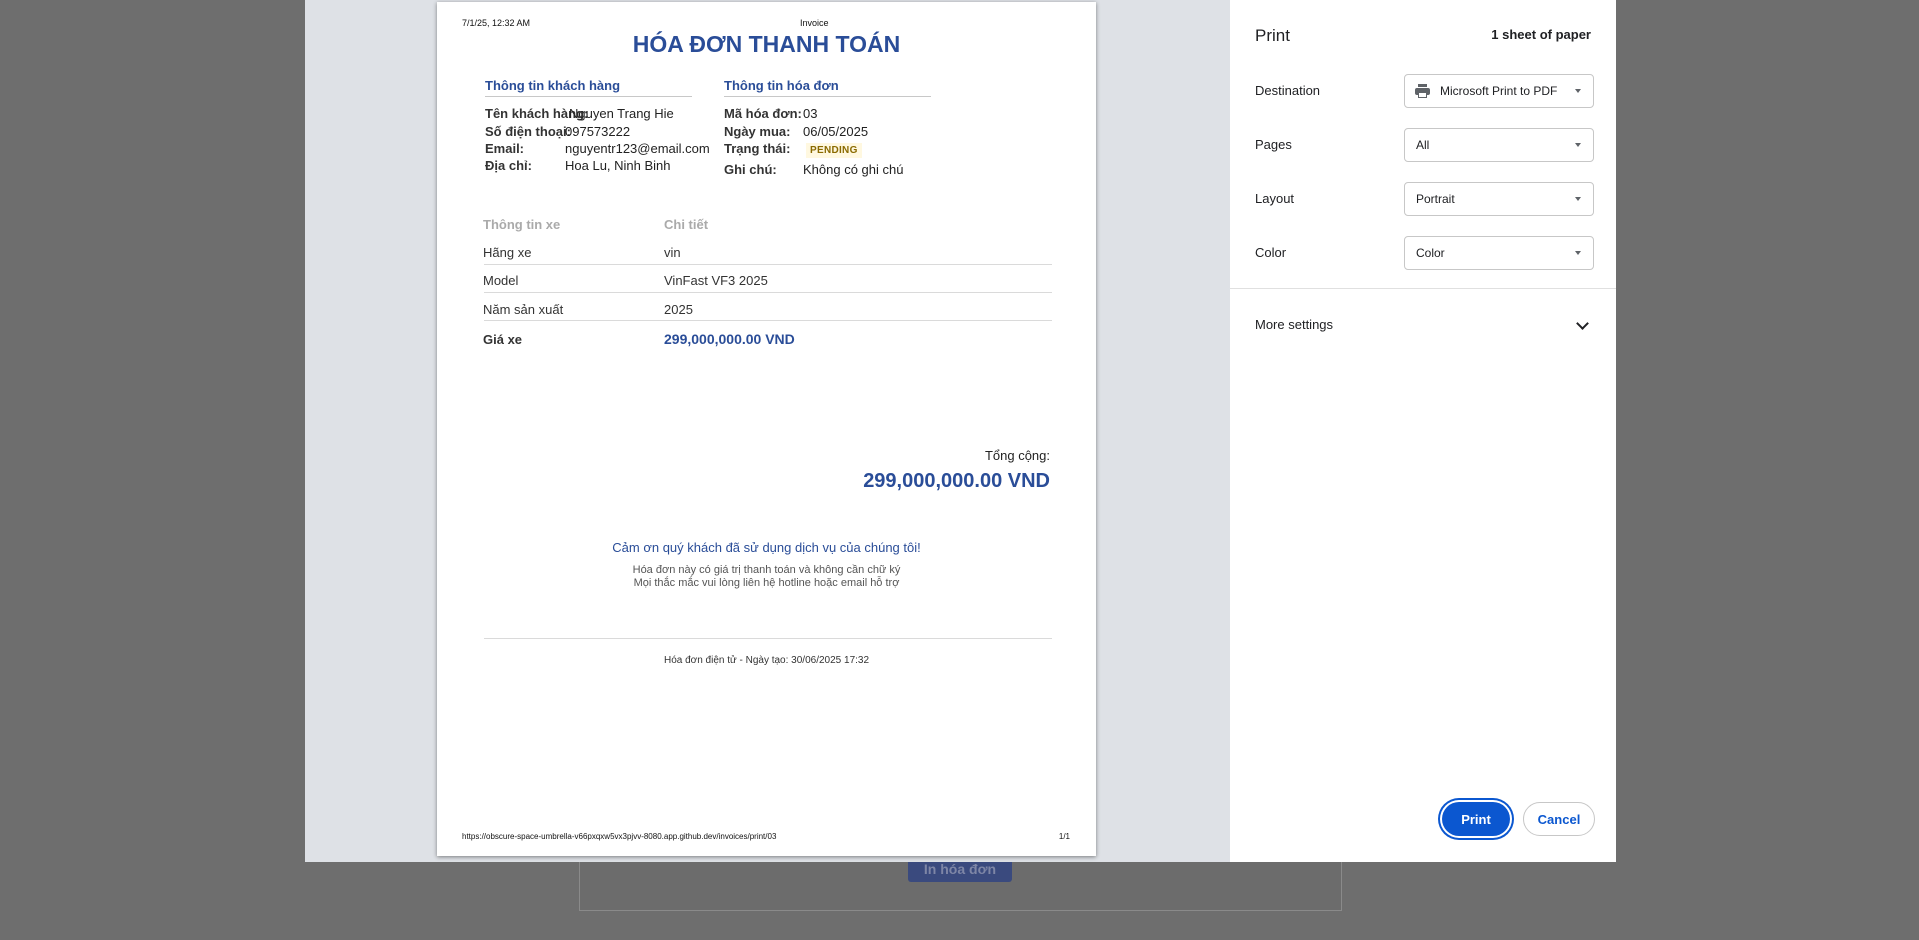 The image size is (1919, 940). I want to click on settings-divider, so click(1423, 288).